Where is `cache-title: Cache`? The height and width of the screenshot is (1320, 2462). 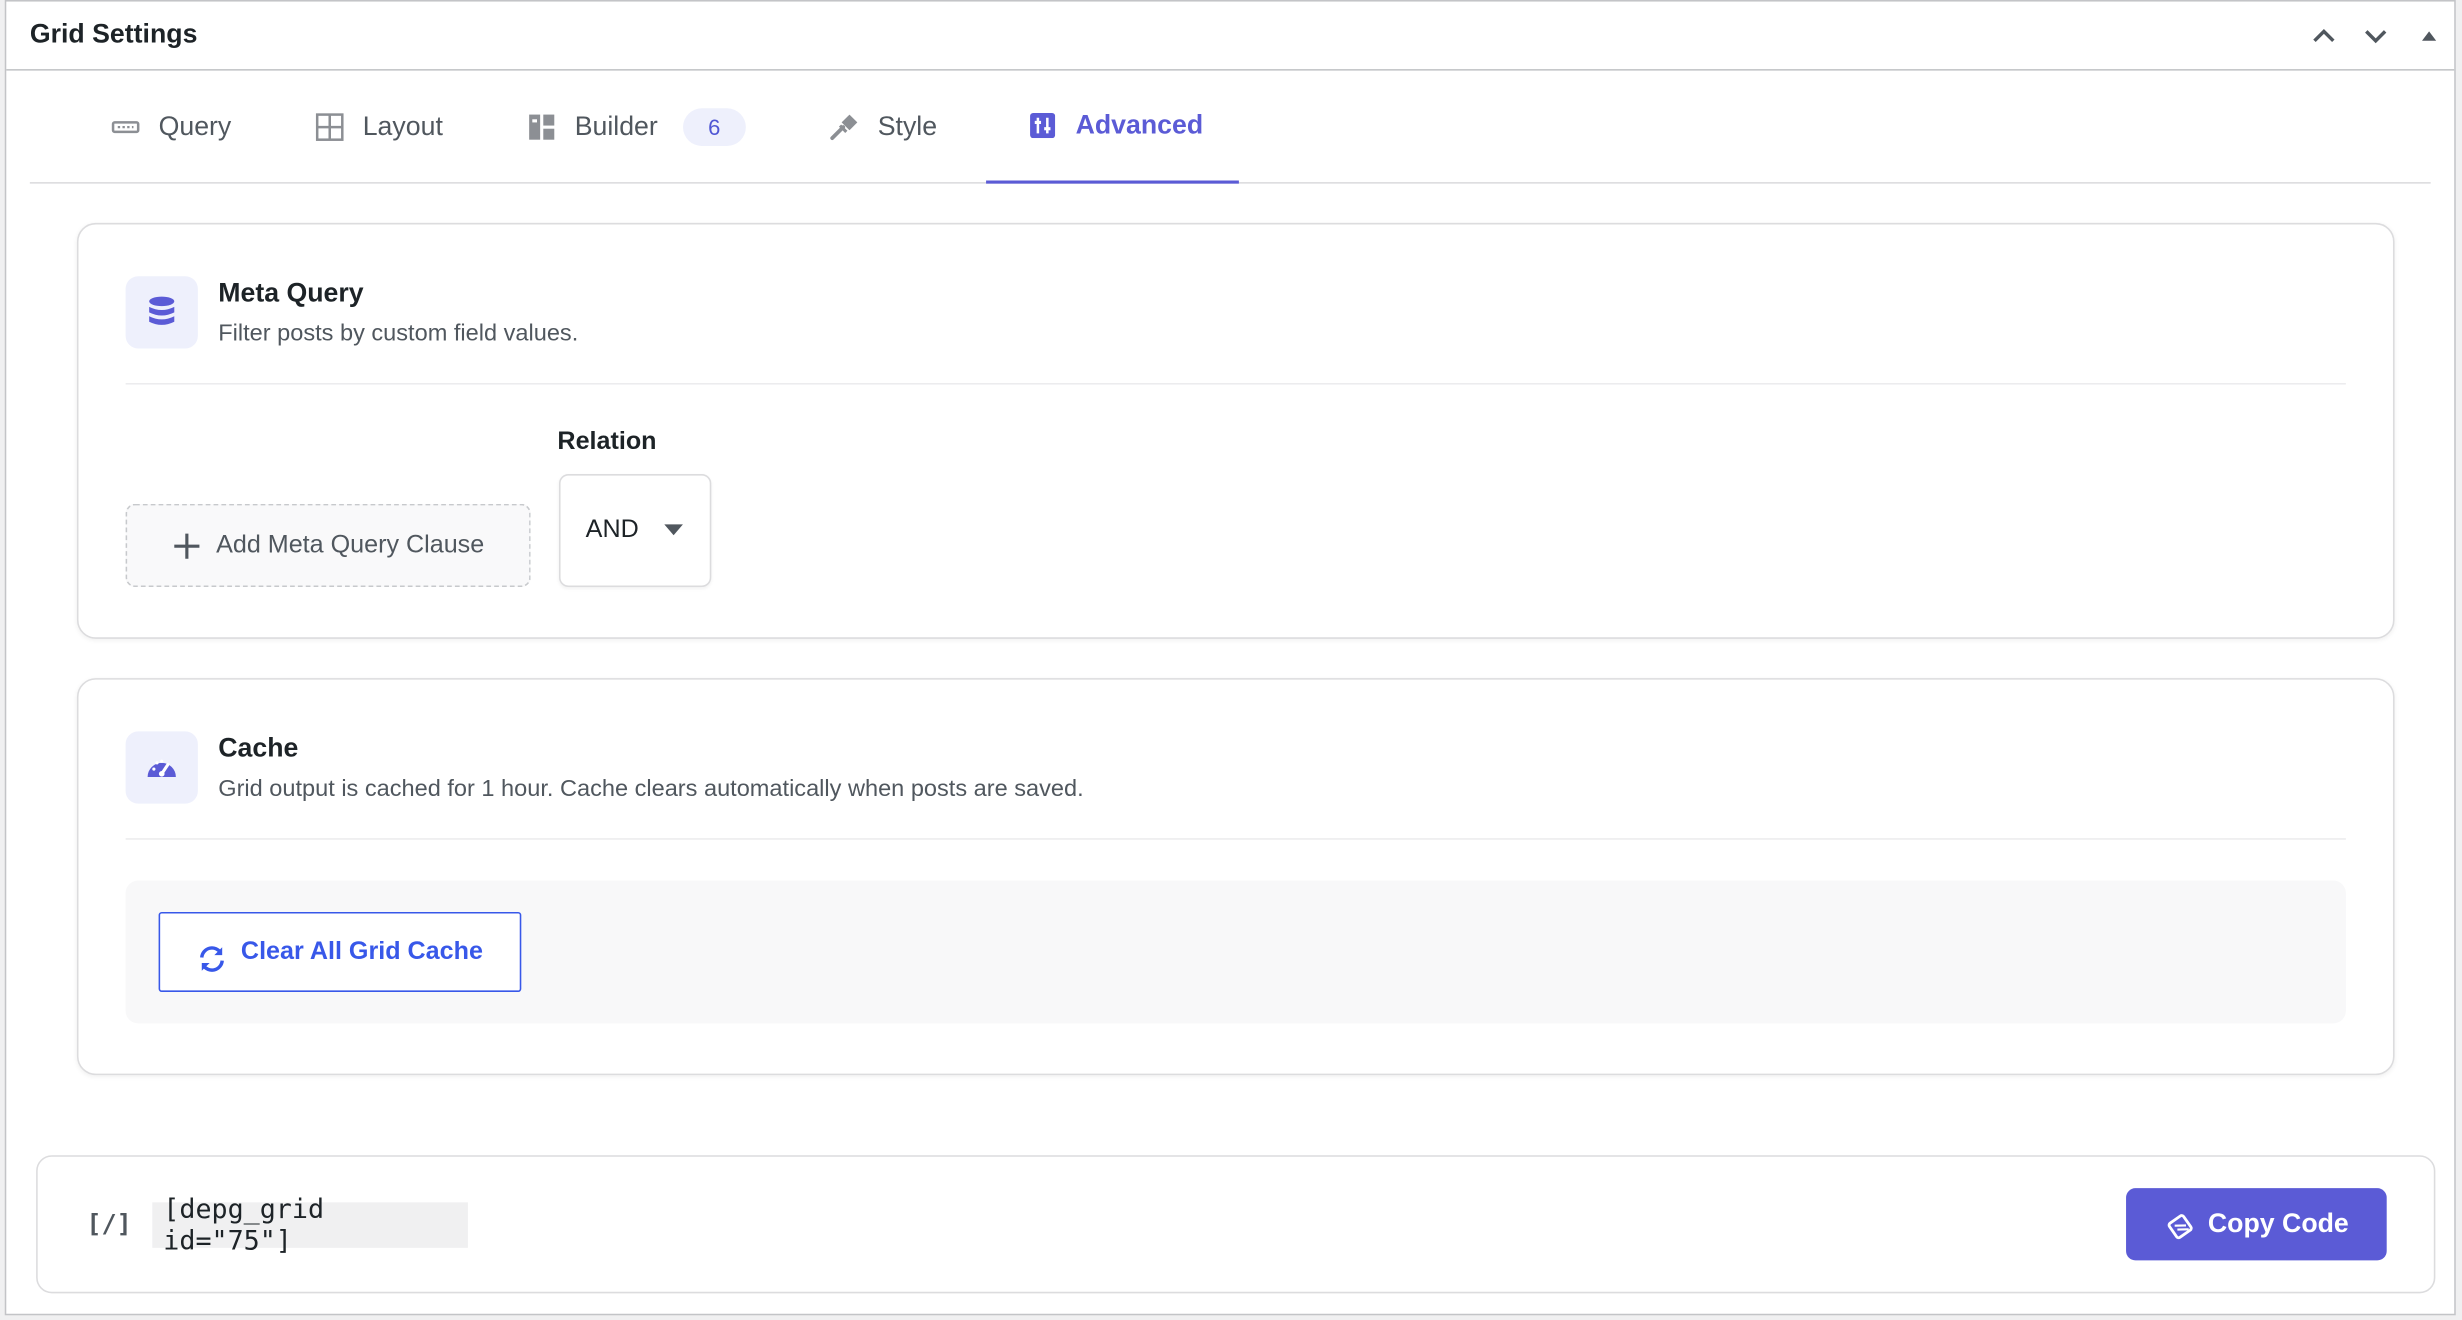 cache-title: Cache is located at coordinates (258, 748).